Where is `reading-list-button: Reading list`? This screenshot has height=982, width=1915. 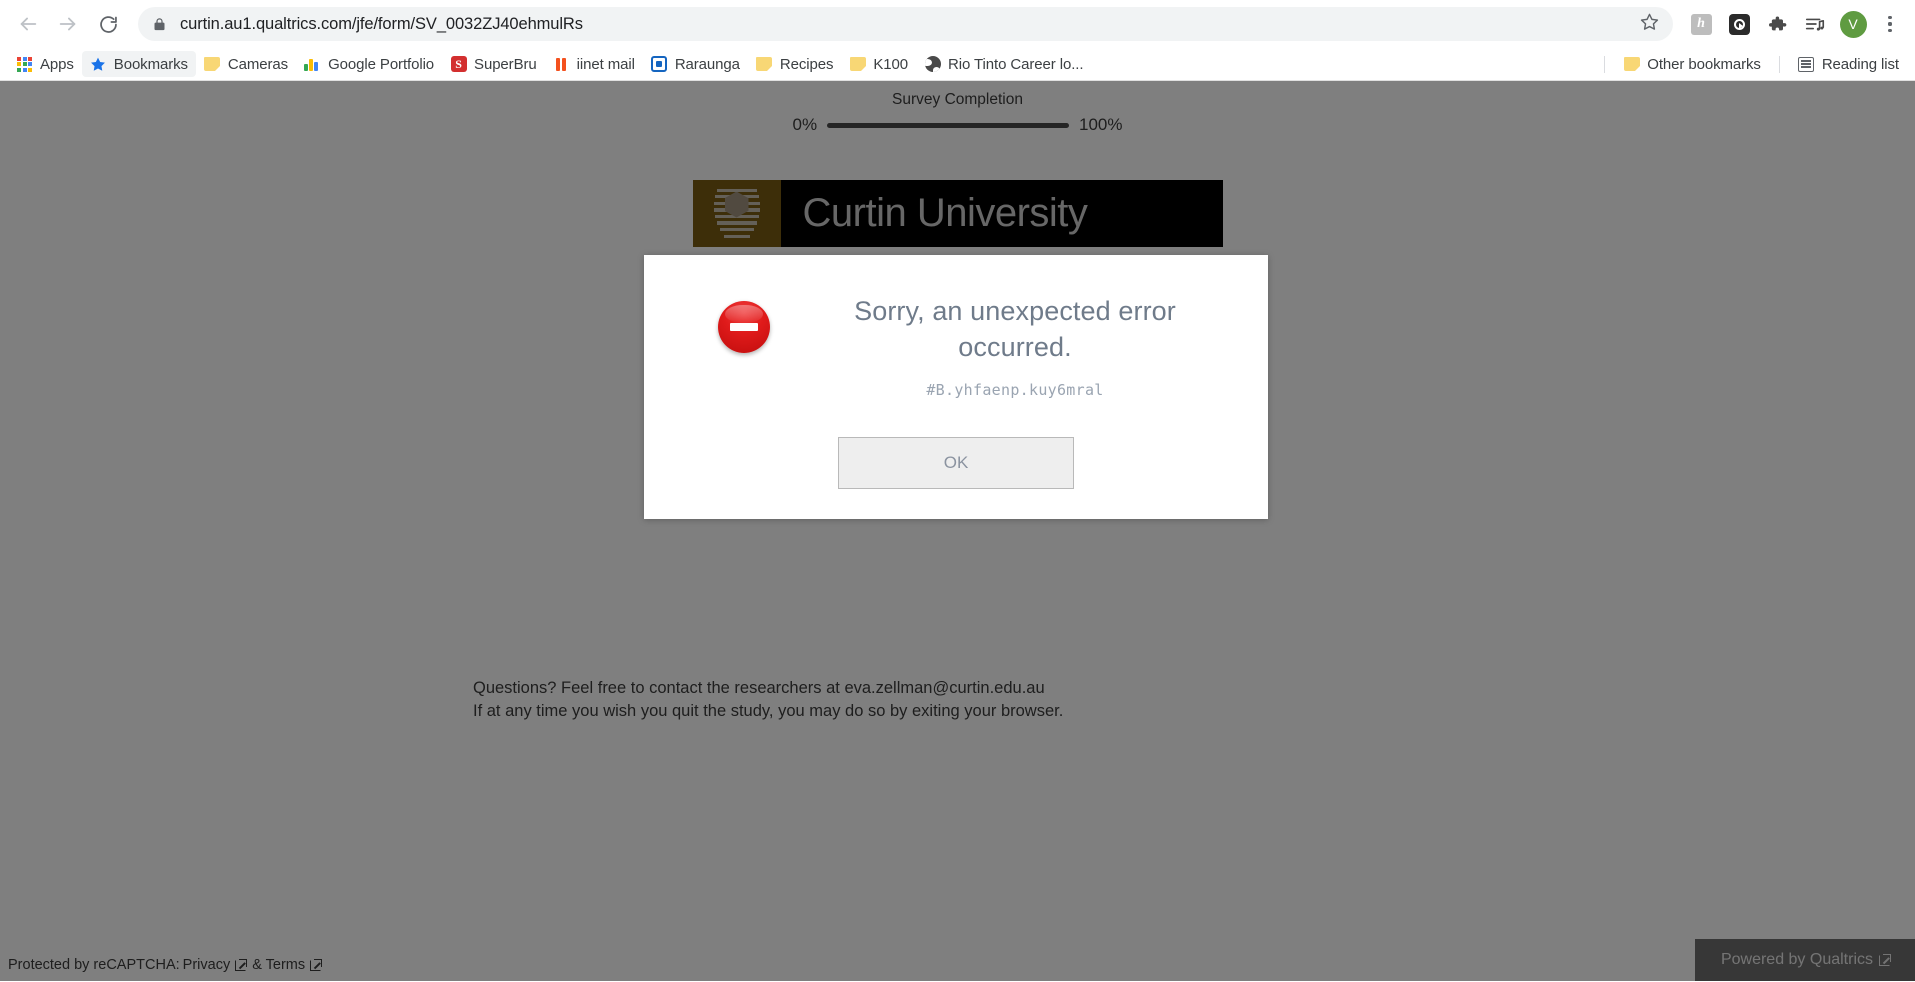
reading-list-button: Reading list is located at coordinates (1848, 64).